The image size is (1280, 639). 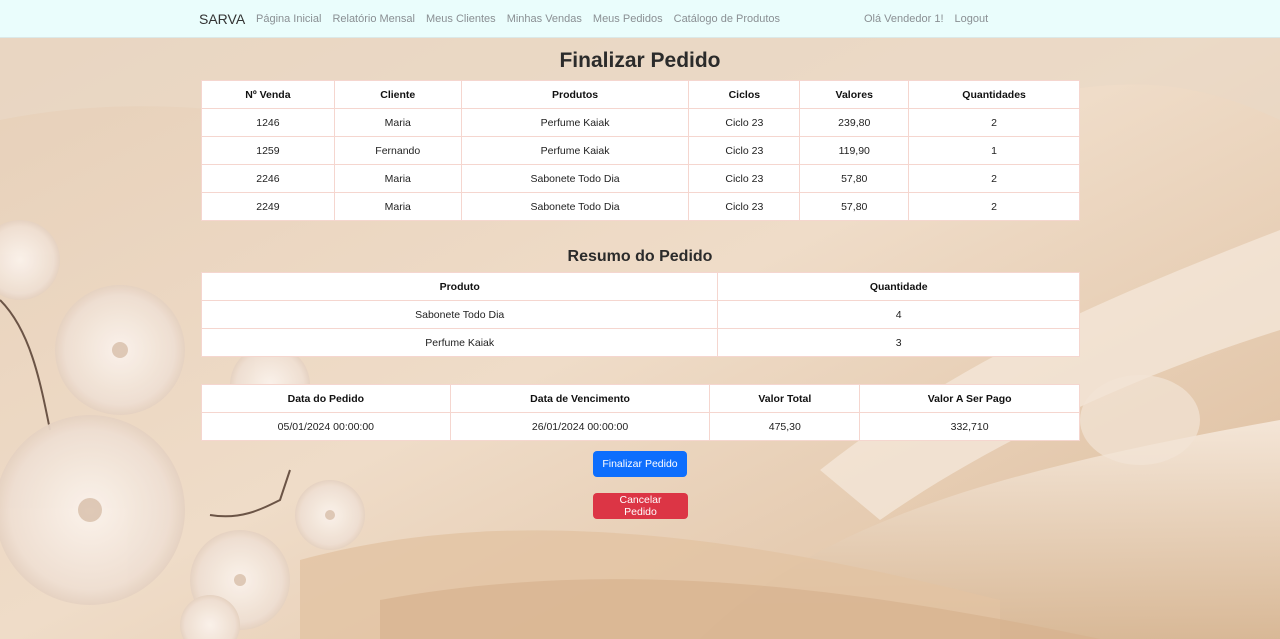 What do you see at coordinates (854, 94) in the screenshot?
I see `column-header: Valores` at bounding box center [854, 94].